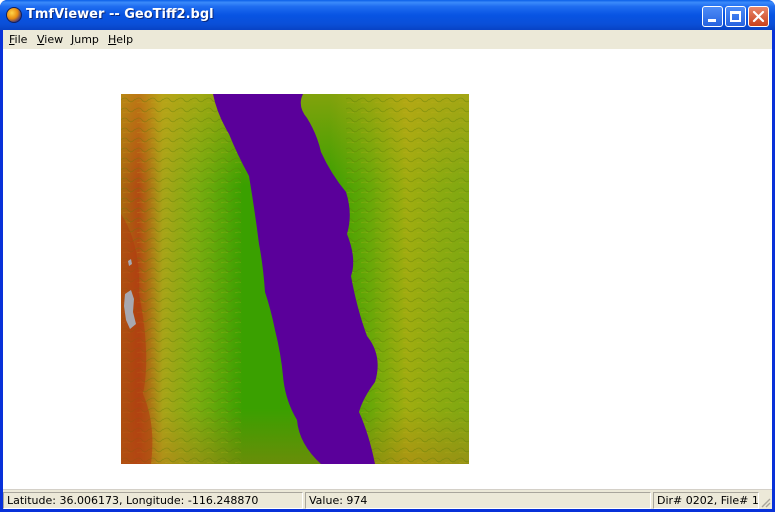 This screenshot has height=512, width=775. What do you see at coordinates (765, 502) in the screenshot?
I see `resize-grip-icon` at bounding box center [765, 502].